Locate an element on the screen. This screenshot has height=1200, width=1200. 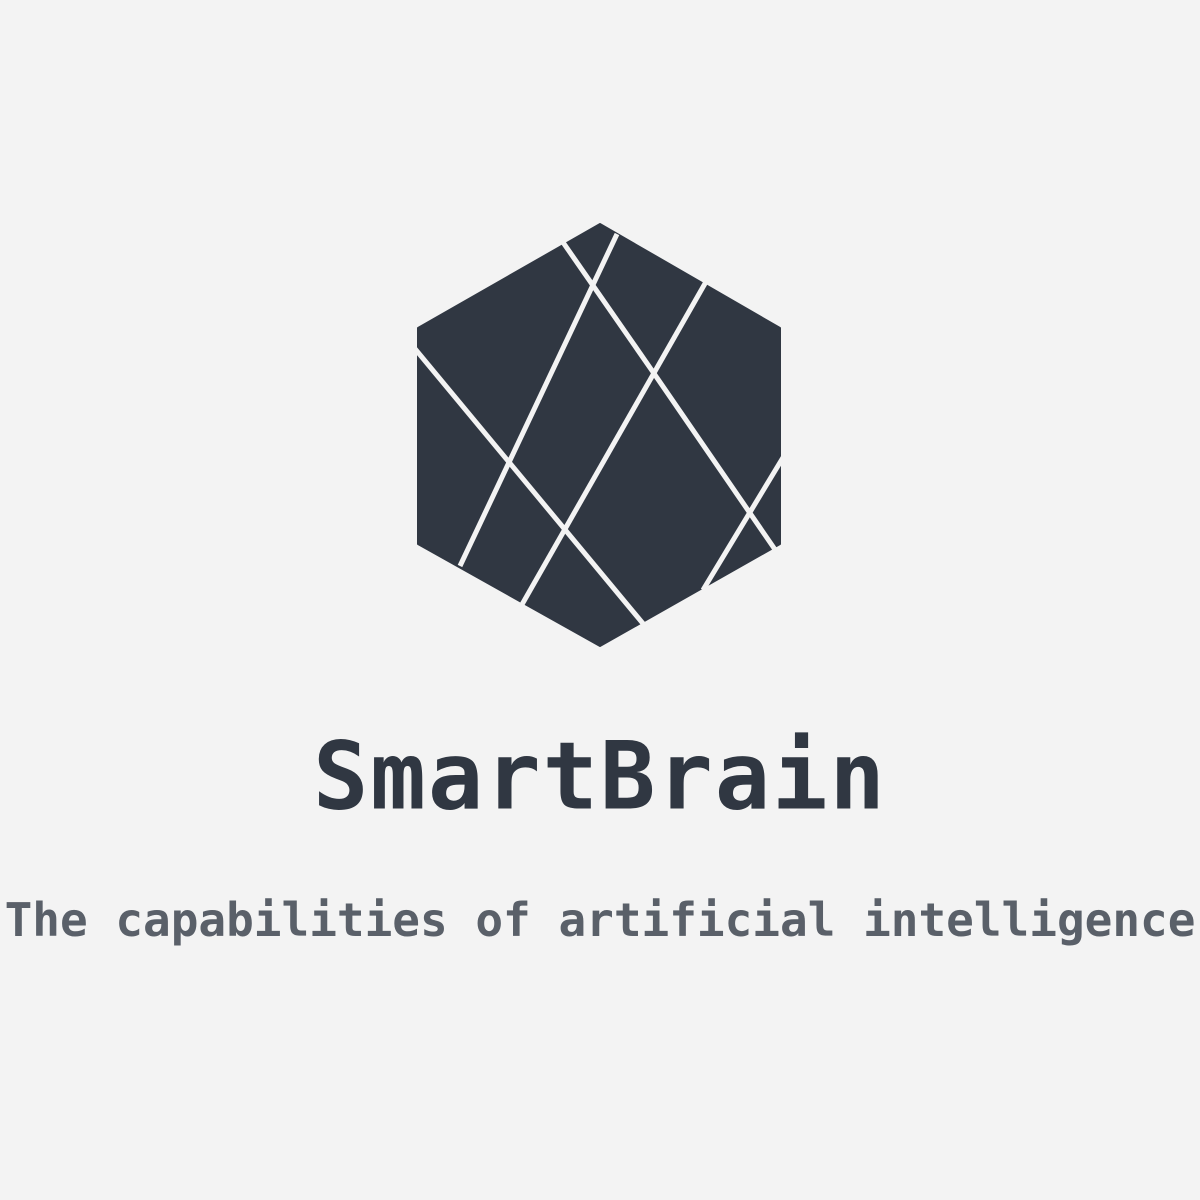
faceted-hexagon-brain-icon is located at coordinates (601, 435).